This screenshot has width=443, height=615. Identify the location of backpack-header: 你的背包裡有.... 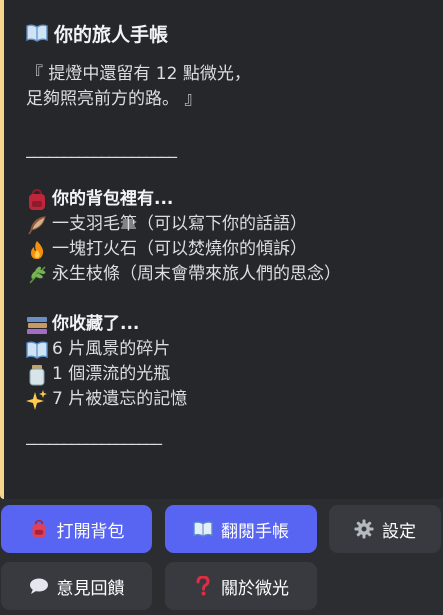
(228, 199).